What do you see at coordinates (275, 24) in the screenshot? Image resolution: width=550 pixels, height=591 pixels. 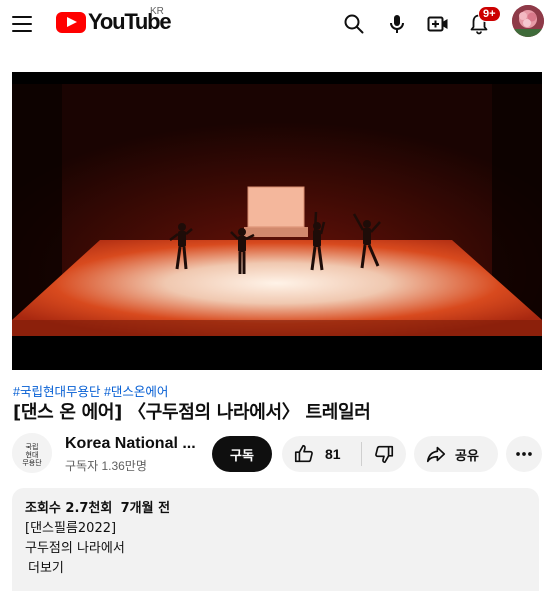 I see `top-bar: YouTube KR 9+` at bounding box center [275, 24].